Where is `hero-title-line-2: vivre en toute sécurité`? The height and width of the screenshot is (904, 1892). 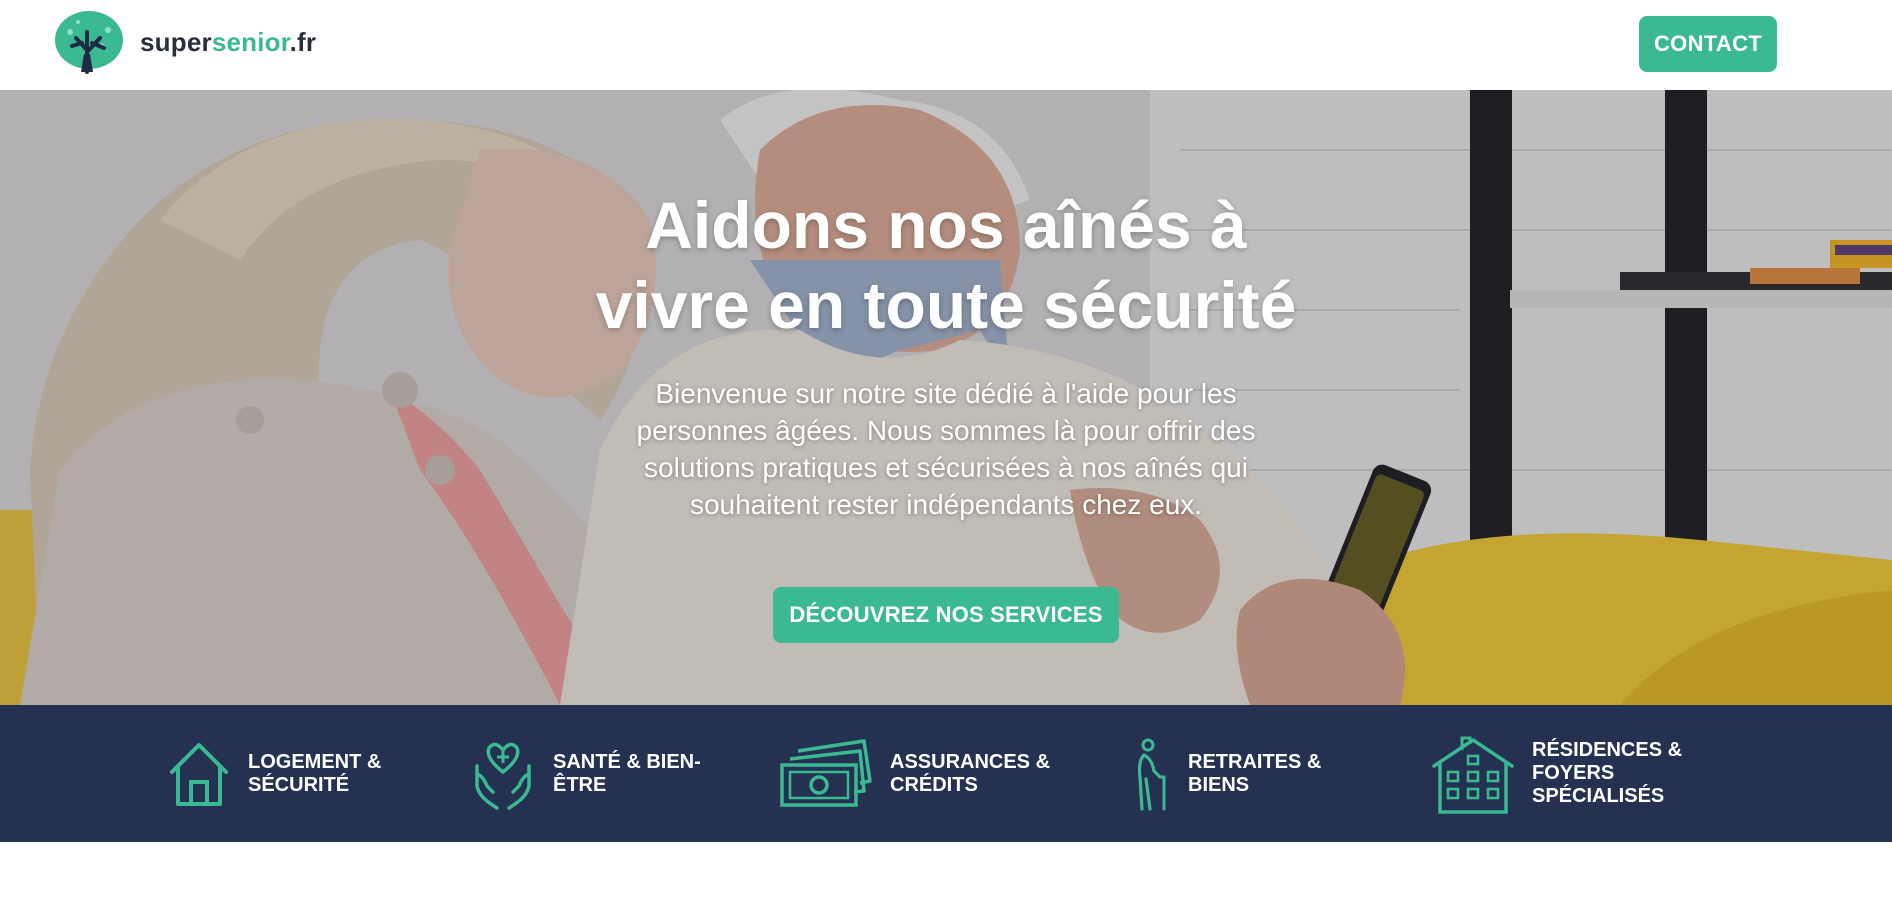 hero-title-line-2: vivre en toute sécurité is located at coordinates (946, 305).